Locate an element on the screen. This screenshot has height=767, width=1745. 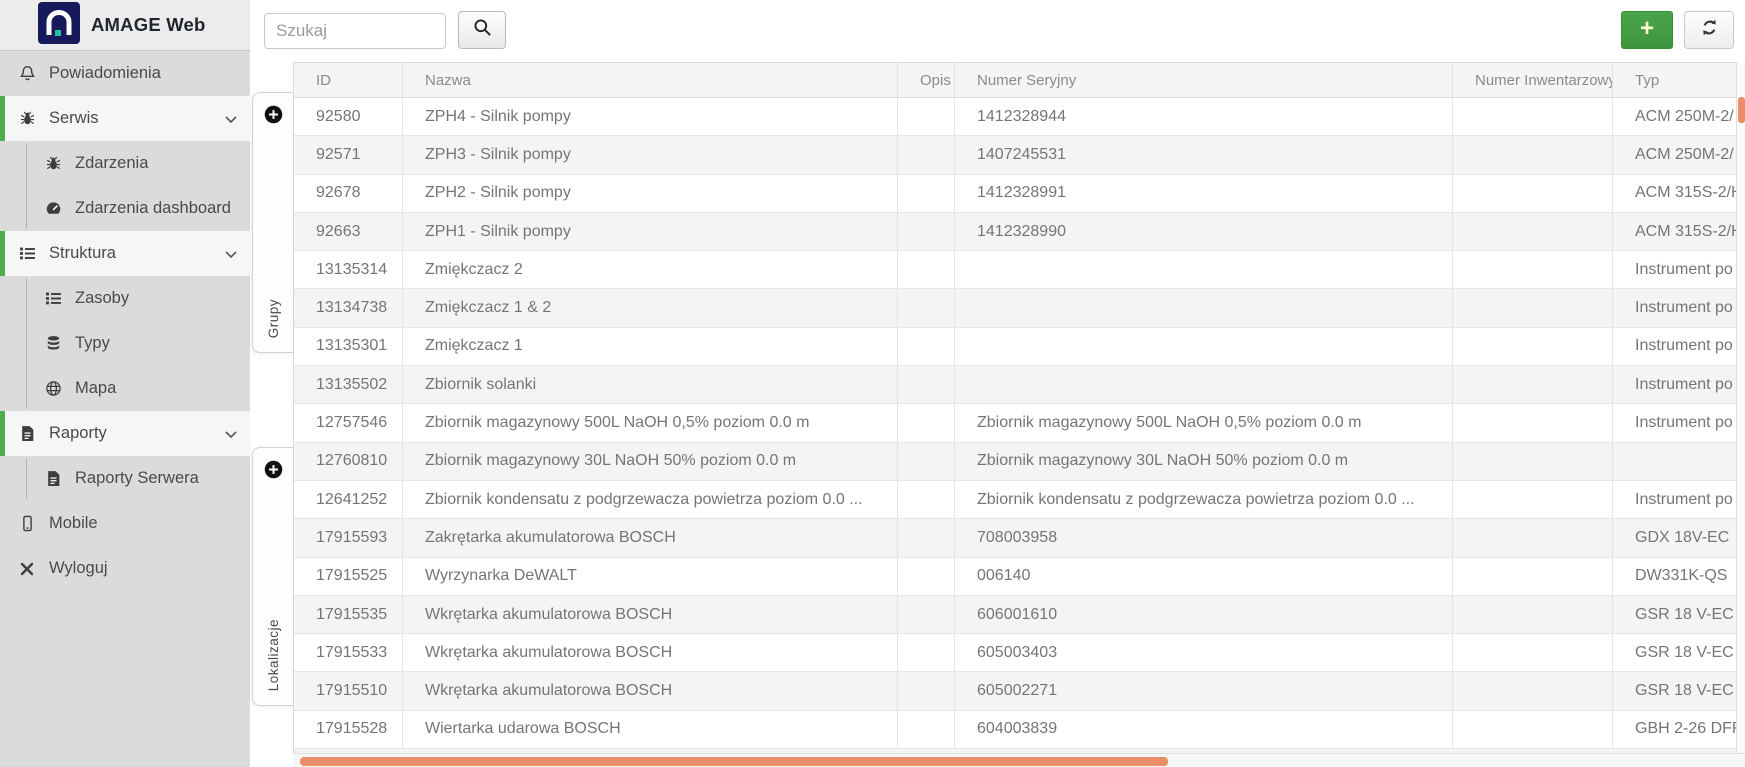
cell-numer-seryjny: 1407245531 is located at coordinates (1204, 155).